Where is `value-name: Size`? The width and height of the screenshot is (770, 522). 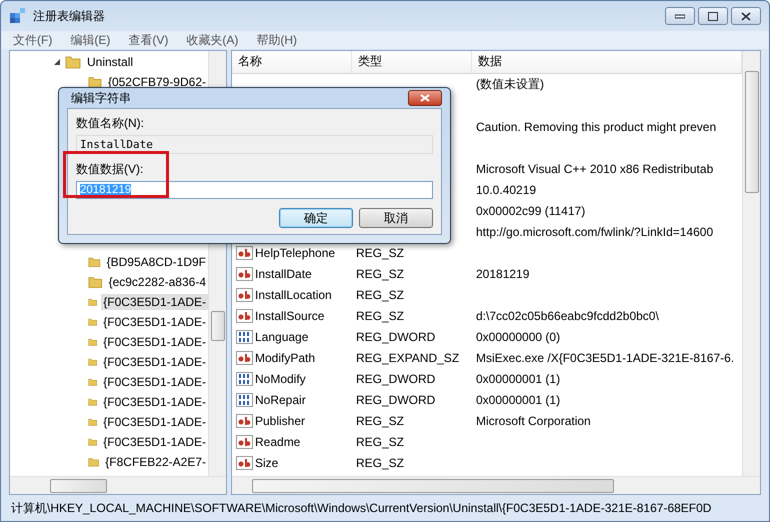
value-name: Size is located at coordinates (266, 463).